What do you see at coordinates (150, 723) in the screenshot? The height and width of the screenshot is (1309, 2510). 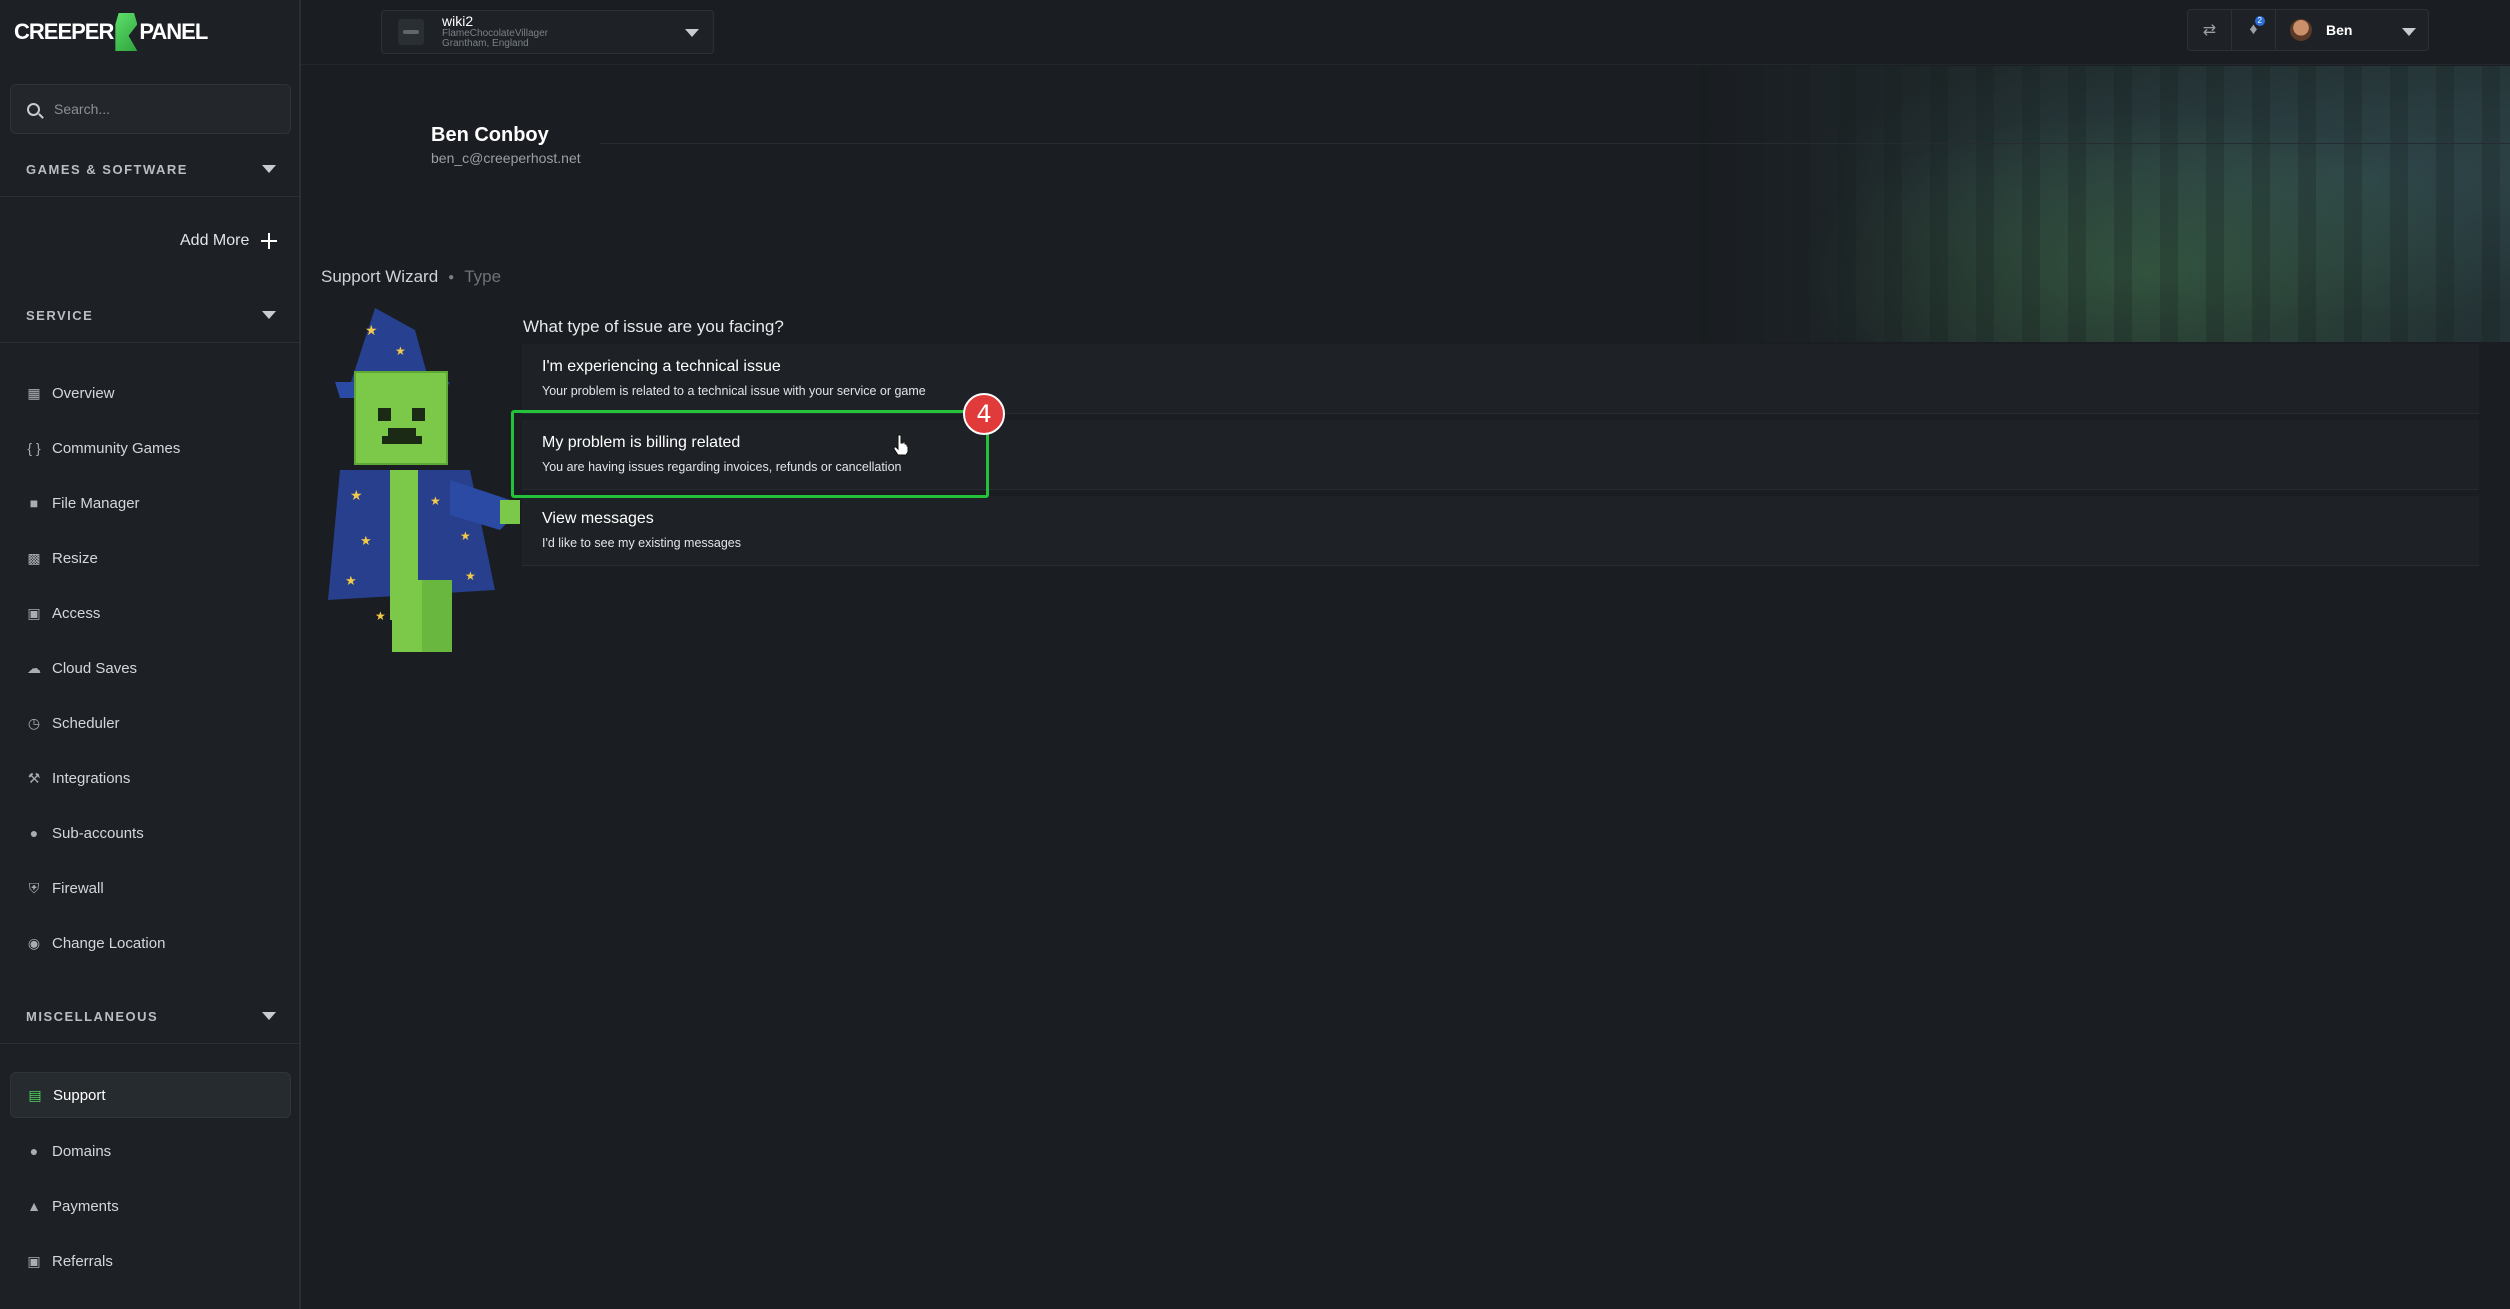 I see `sidebar-item-scheduler: ◷ Scheduler` at bounding box center [150, 723].